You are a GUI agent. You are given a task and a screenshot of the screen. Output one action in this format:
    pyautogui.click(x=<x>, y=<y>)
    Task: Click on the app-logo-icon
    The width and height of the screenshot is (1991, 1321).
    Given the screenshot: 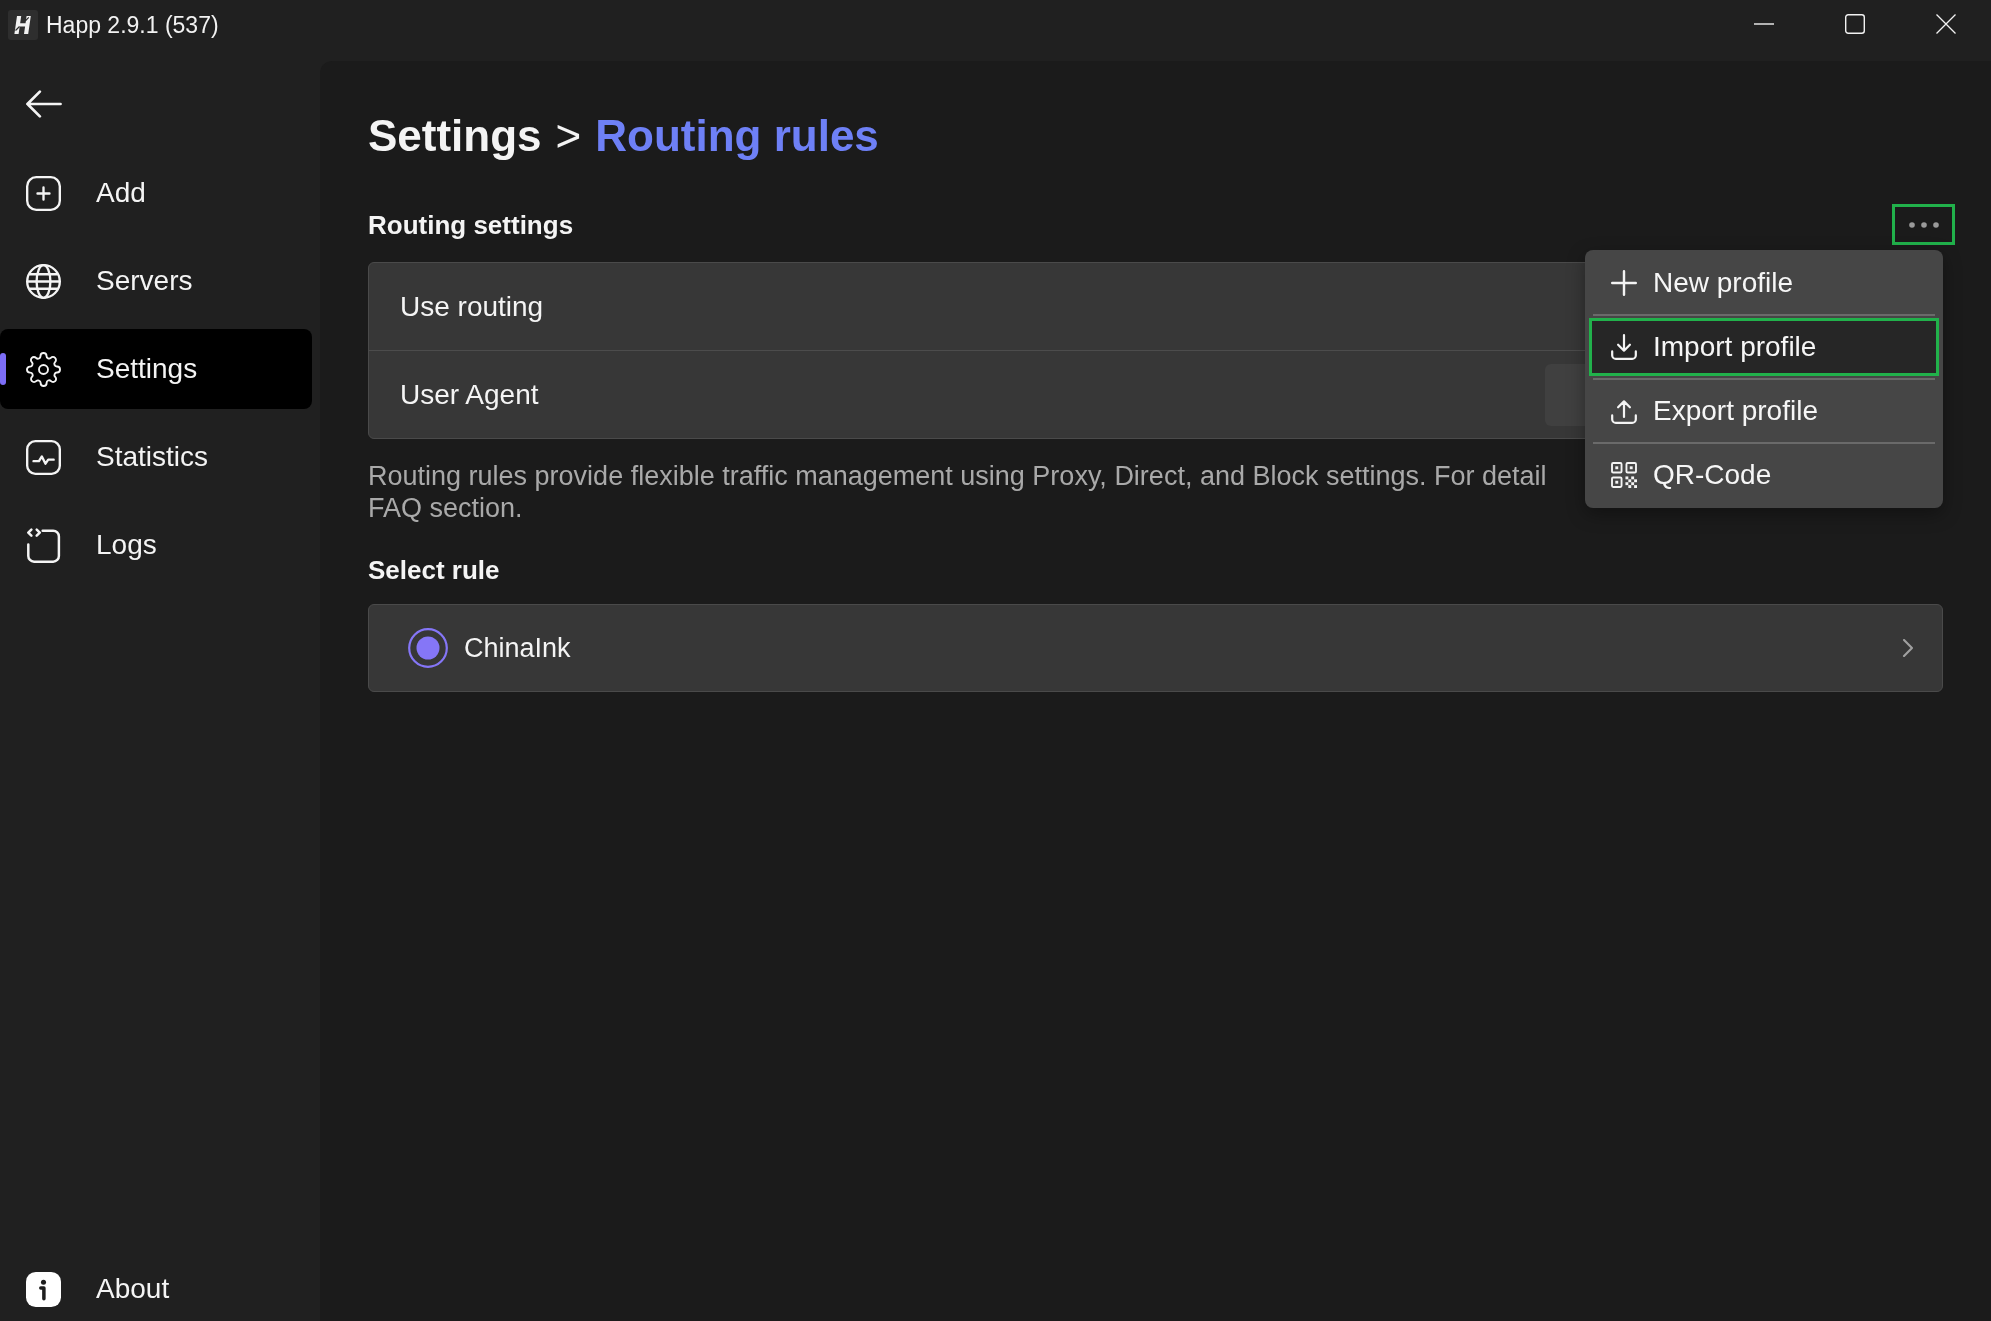 What is the action you would take?
    pyautogui.click(x=23, y=25)
    